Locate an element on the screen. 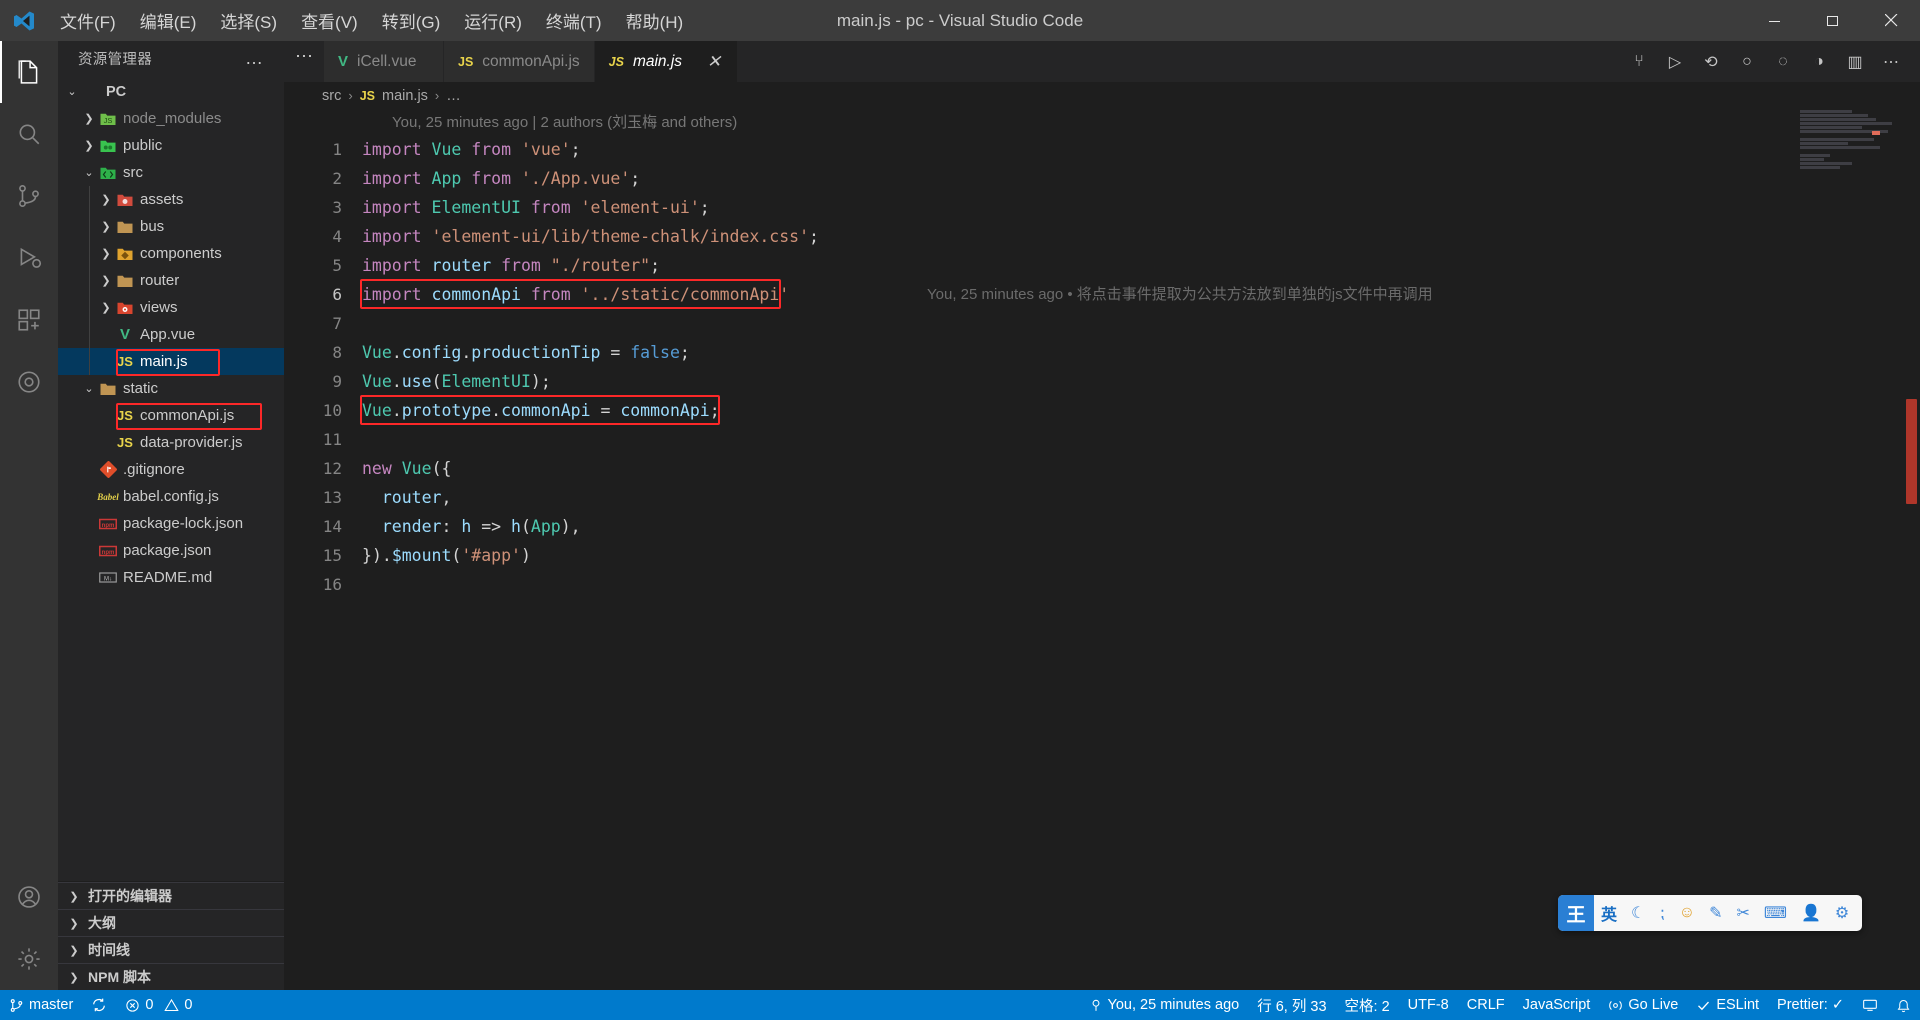  code-line: 9 Vue.use(ElementUI); is located at coordinates (1102, 381).